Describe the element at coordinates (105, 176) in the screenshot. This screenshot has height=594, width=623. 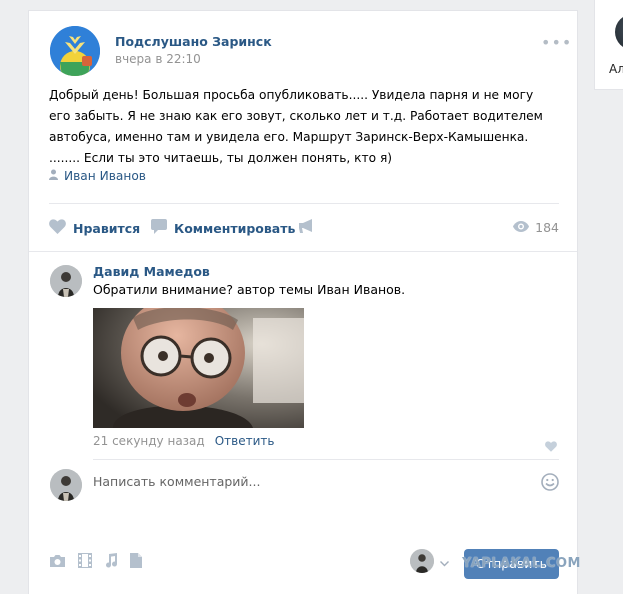
I see `post-author-link: Иван Иванов` at that location.